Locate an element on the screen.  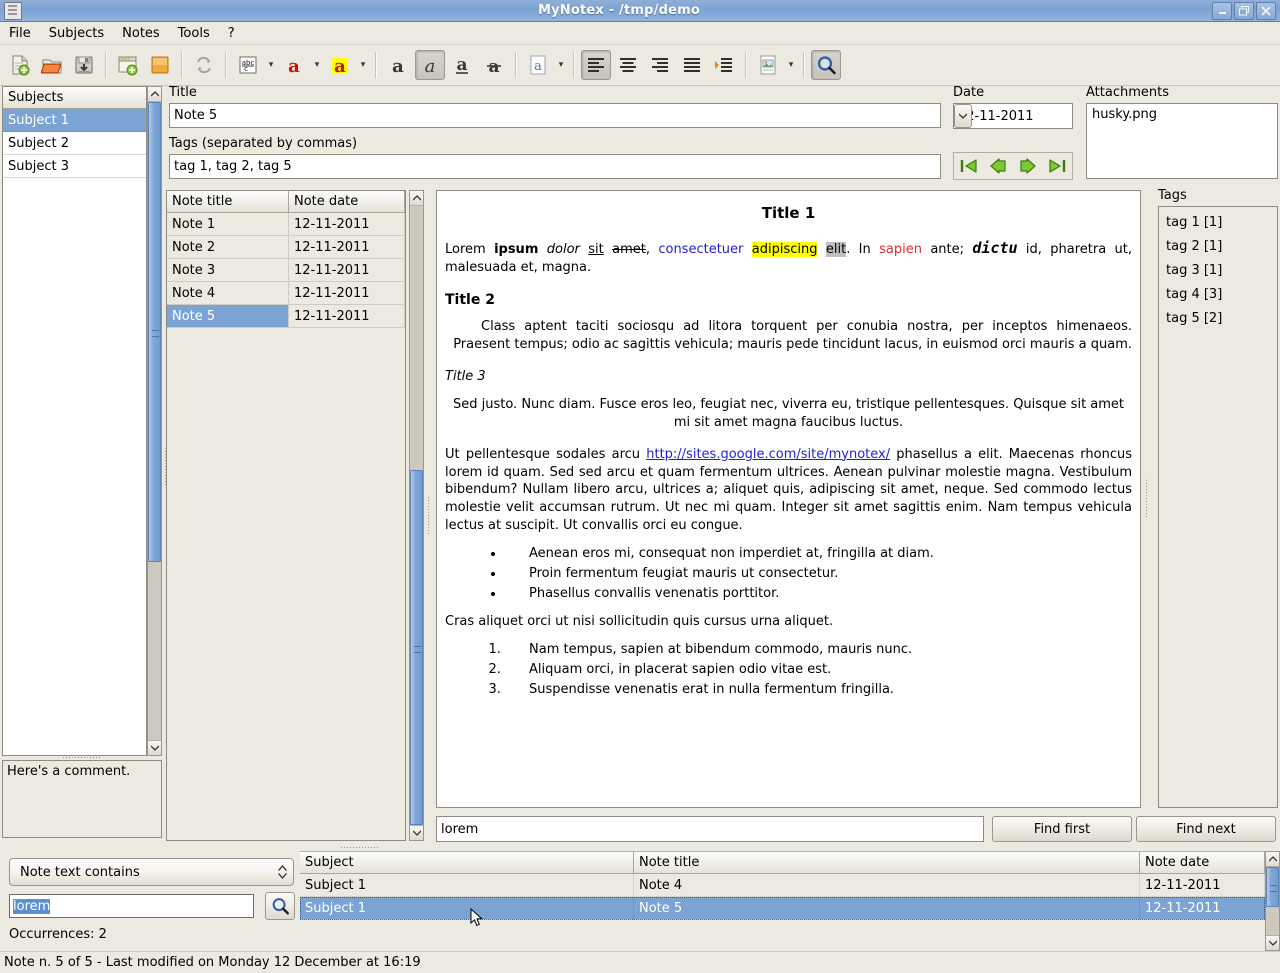
notes-scroll-thumb is located at coordinates (416, 647).